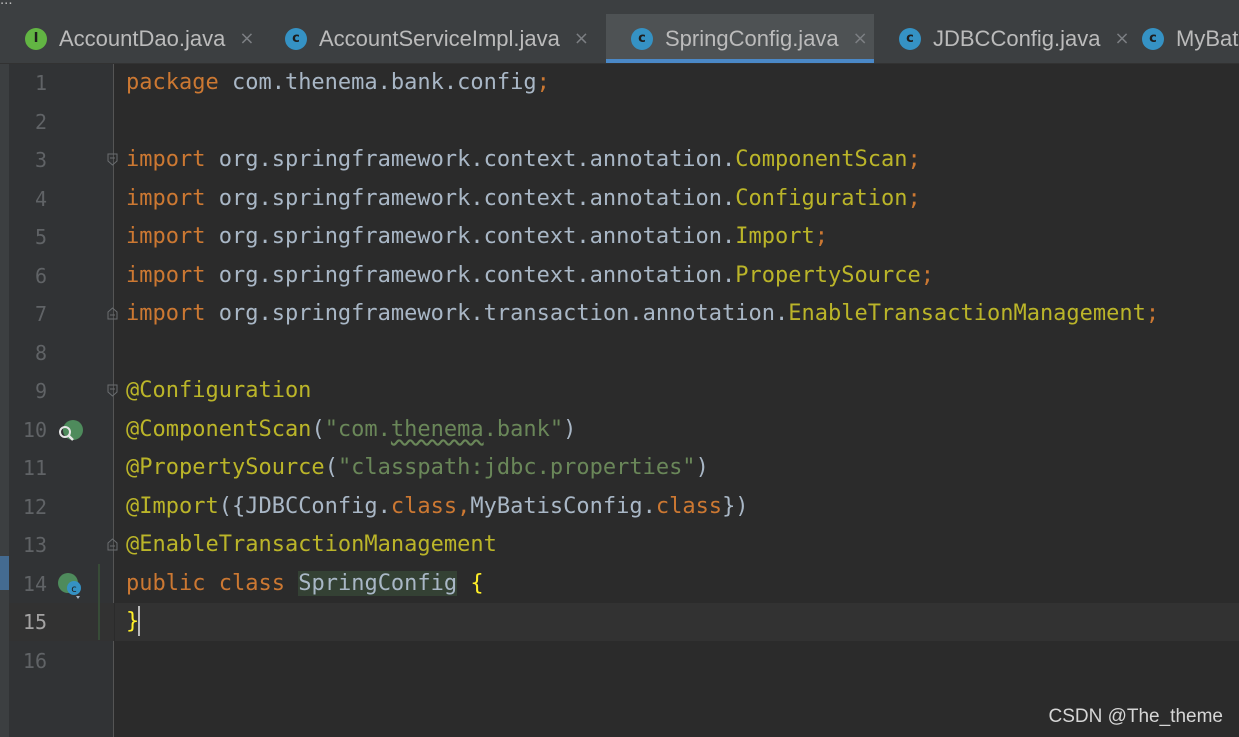 The width and height of the screenshot is (1239, 737). Describe the element at coordinates (439, 38) in the screenshot. I see `tab-label: AccountServiceImpl.java` at that location.